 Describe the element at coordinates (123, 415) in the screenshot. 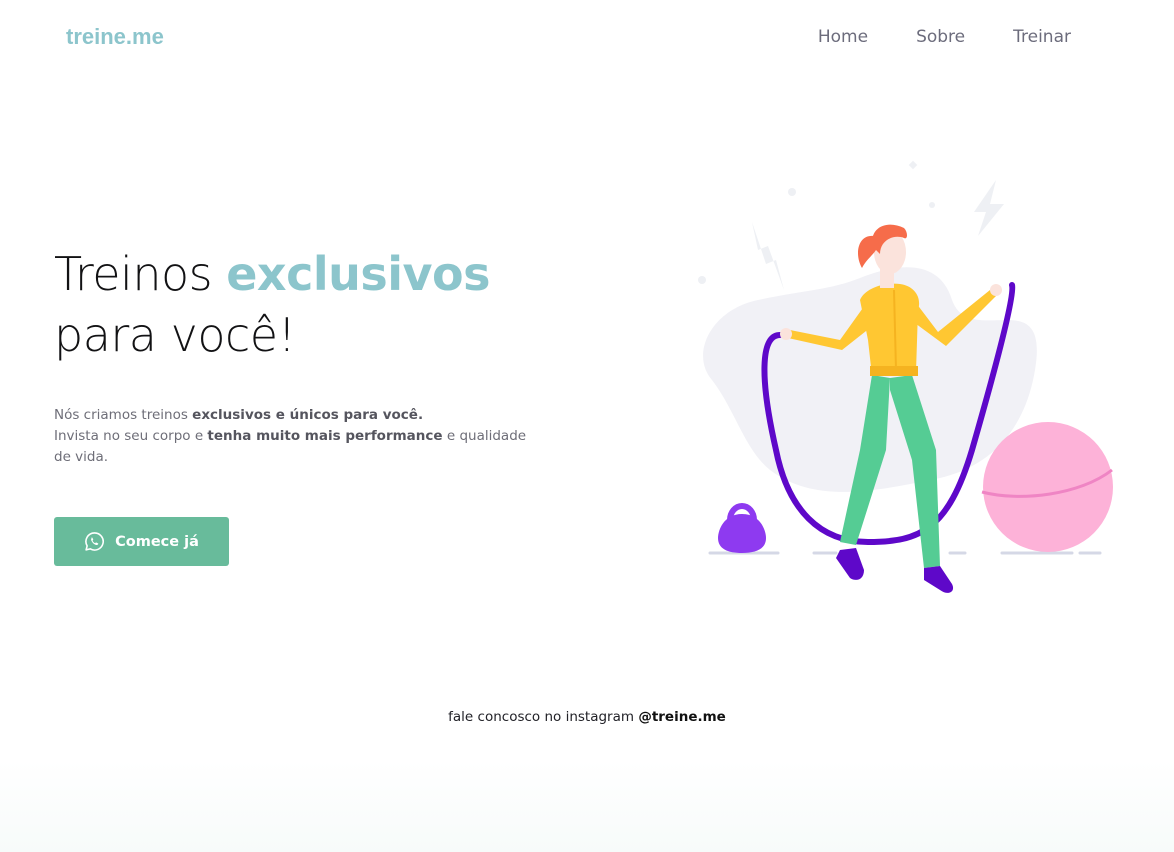

I see `hero-line1-plain: Nós criamos treinos` at that location.